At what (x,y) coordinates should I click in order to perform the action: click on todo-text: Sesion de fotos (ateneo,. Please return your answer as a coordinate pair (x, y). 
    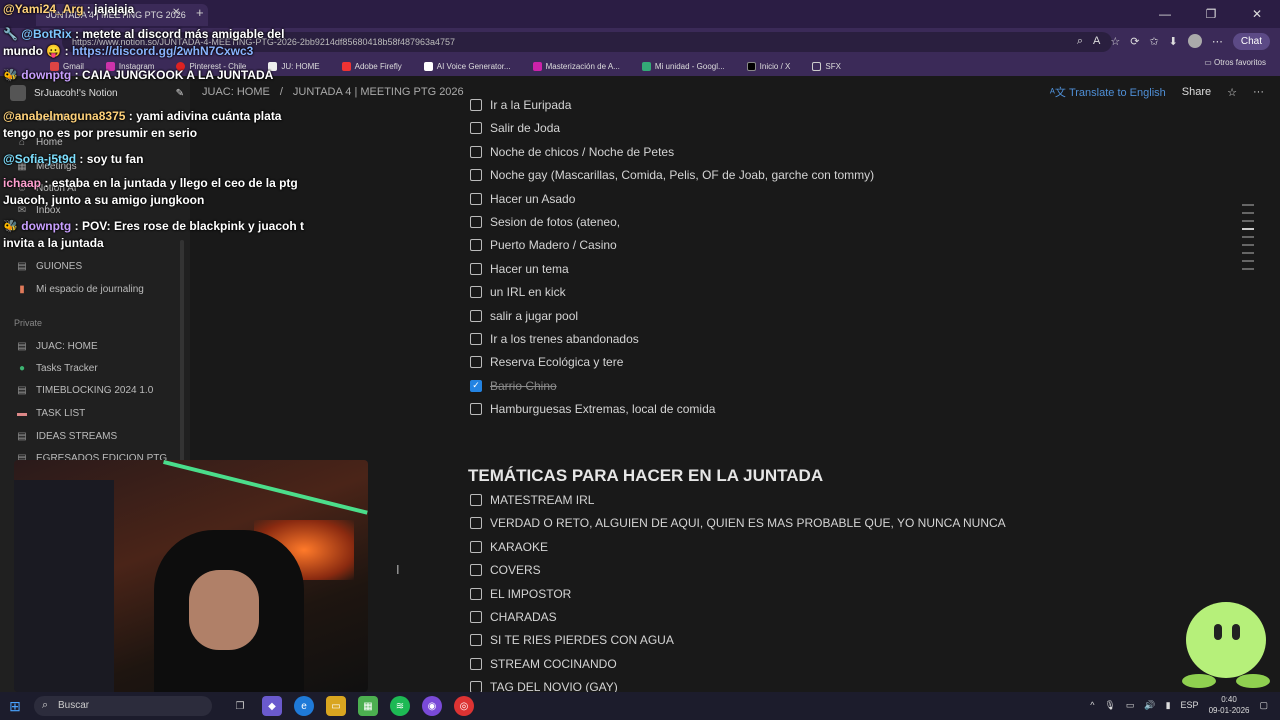
    Looking at the image, I should click on (555, 222).